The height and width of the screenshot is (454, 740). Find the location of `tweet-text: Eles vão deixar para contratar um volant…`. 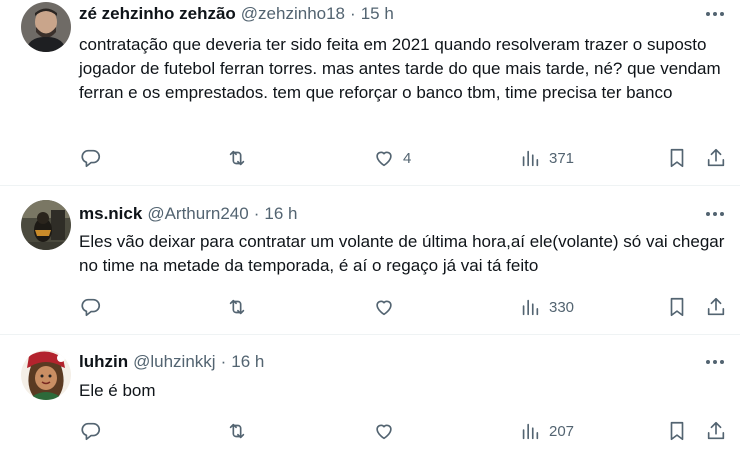

tweet-text: Eles vão deixar para contratar um volant… is located at coordinates (402, 253).